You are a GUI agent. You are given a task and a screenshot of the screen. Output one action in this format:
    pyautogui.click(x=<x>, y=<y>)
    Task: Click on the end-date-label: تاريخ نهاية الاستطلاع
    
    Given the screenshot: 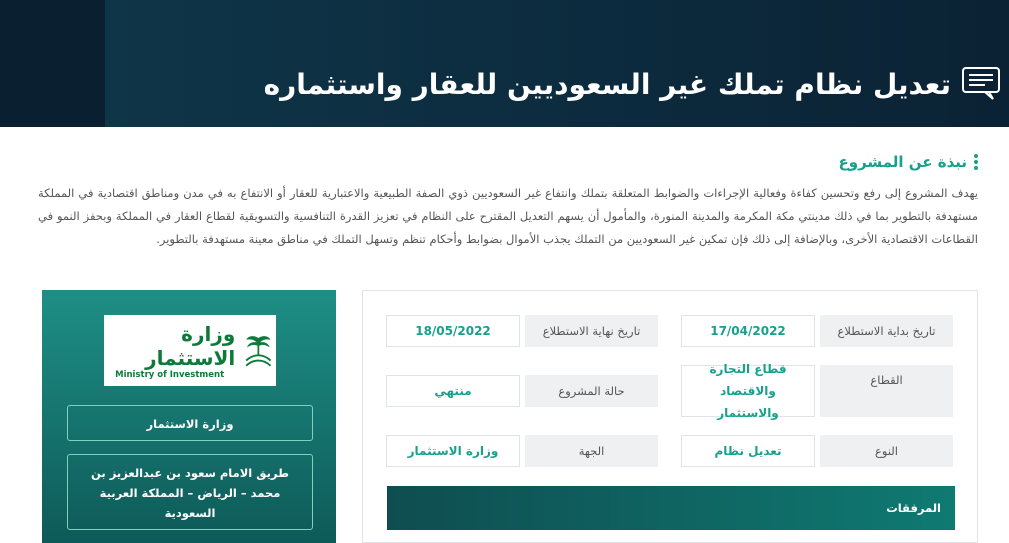 What is the action you would take?
    pyautogui.click(x=591, y=331)
    